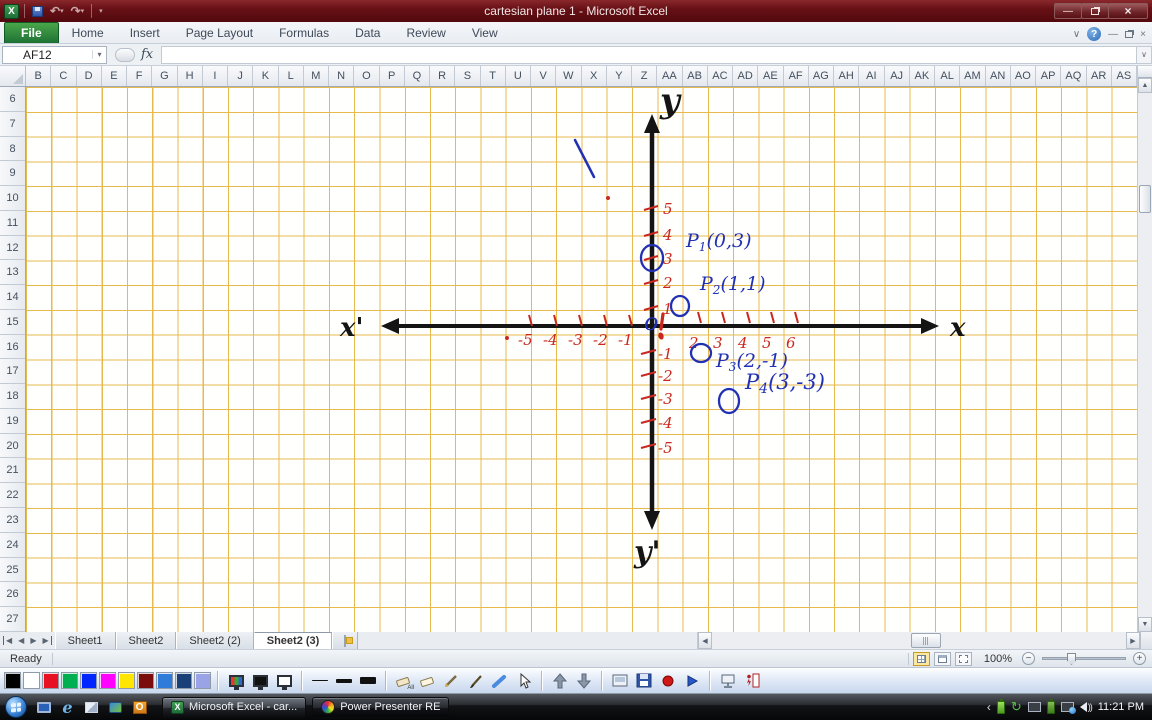  I want to click on column-header: AG, so click(821, 76).